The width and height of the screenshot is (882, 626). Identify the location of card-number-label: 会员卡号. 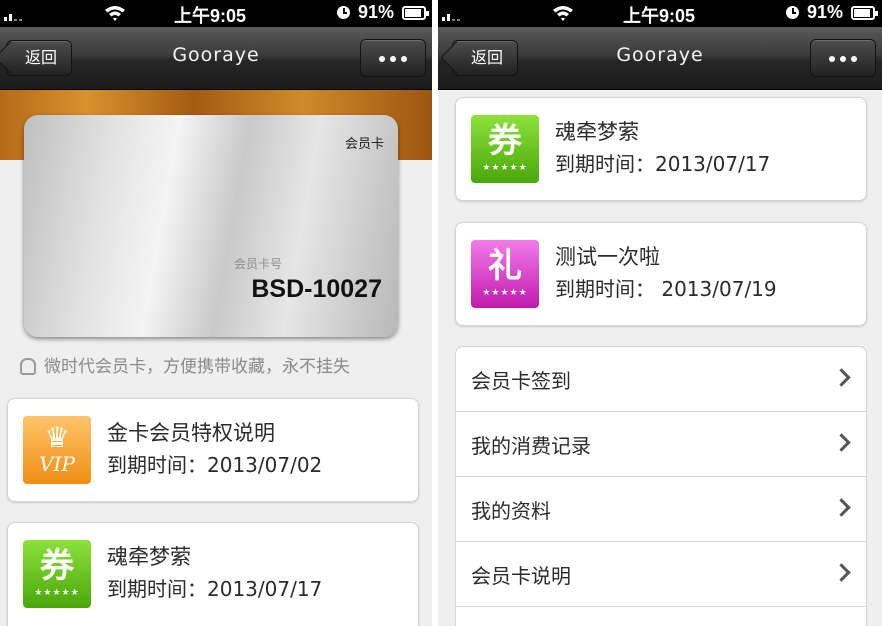
(258, 264).